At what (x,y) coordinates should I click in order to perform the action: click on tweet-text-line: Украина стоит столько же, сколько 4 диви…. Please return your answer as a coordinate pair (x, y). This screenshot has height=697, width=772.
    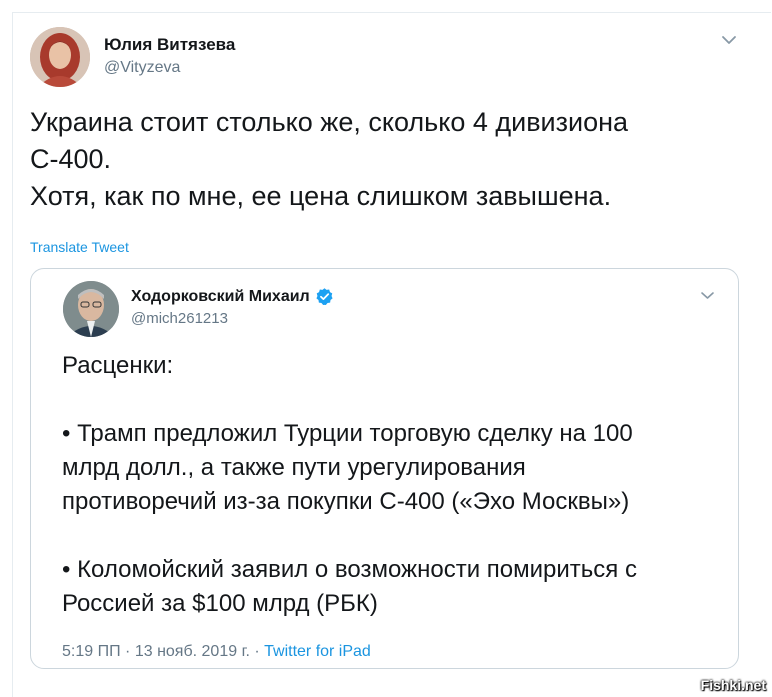
    Looking at the image, I should click on (329, 122).